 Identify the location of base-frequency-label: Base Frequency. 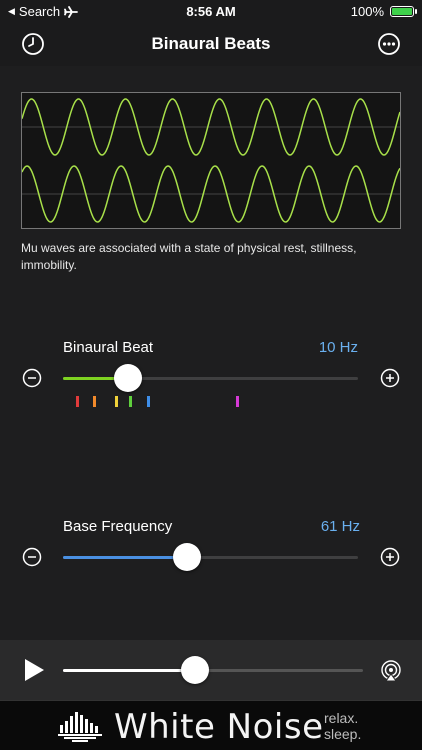
(118, 526).